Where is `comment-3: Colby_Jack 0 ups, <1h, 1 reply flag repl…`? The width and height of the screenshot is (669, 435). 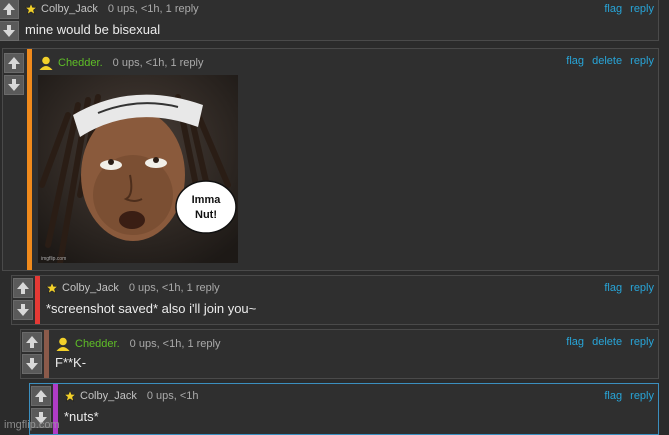 comment-3: Colby_Jack 0 ups, <1h, 1 reply flag repl… is located at coordinates (335, 300).